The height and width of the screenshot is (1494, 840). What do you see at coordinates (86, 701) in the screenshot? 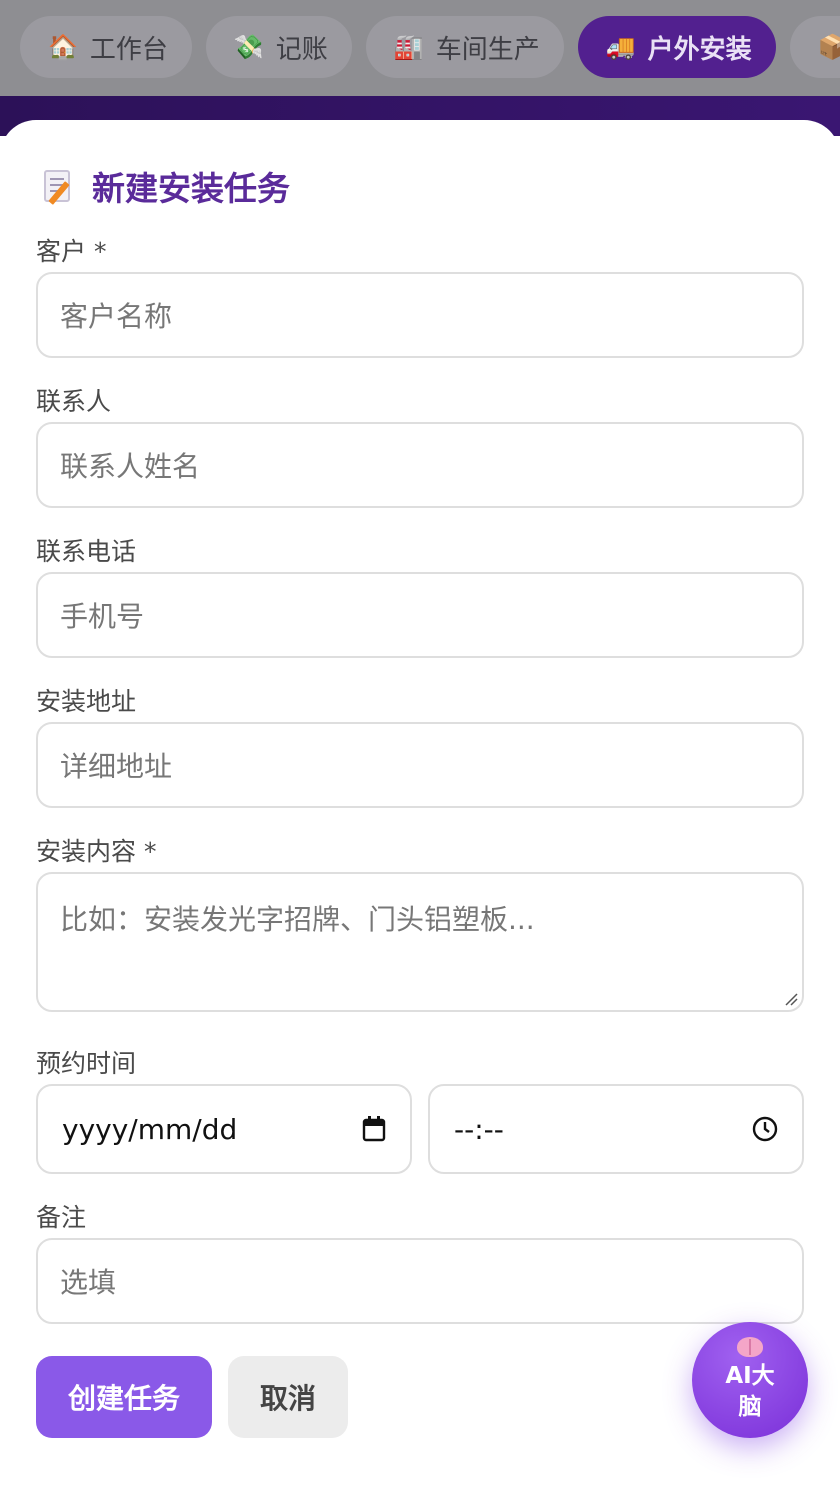
I see `address-label: 安装地址` at bounding box center [86, 701].